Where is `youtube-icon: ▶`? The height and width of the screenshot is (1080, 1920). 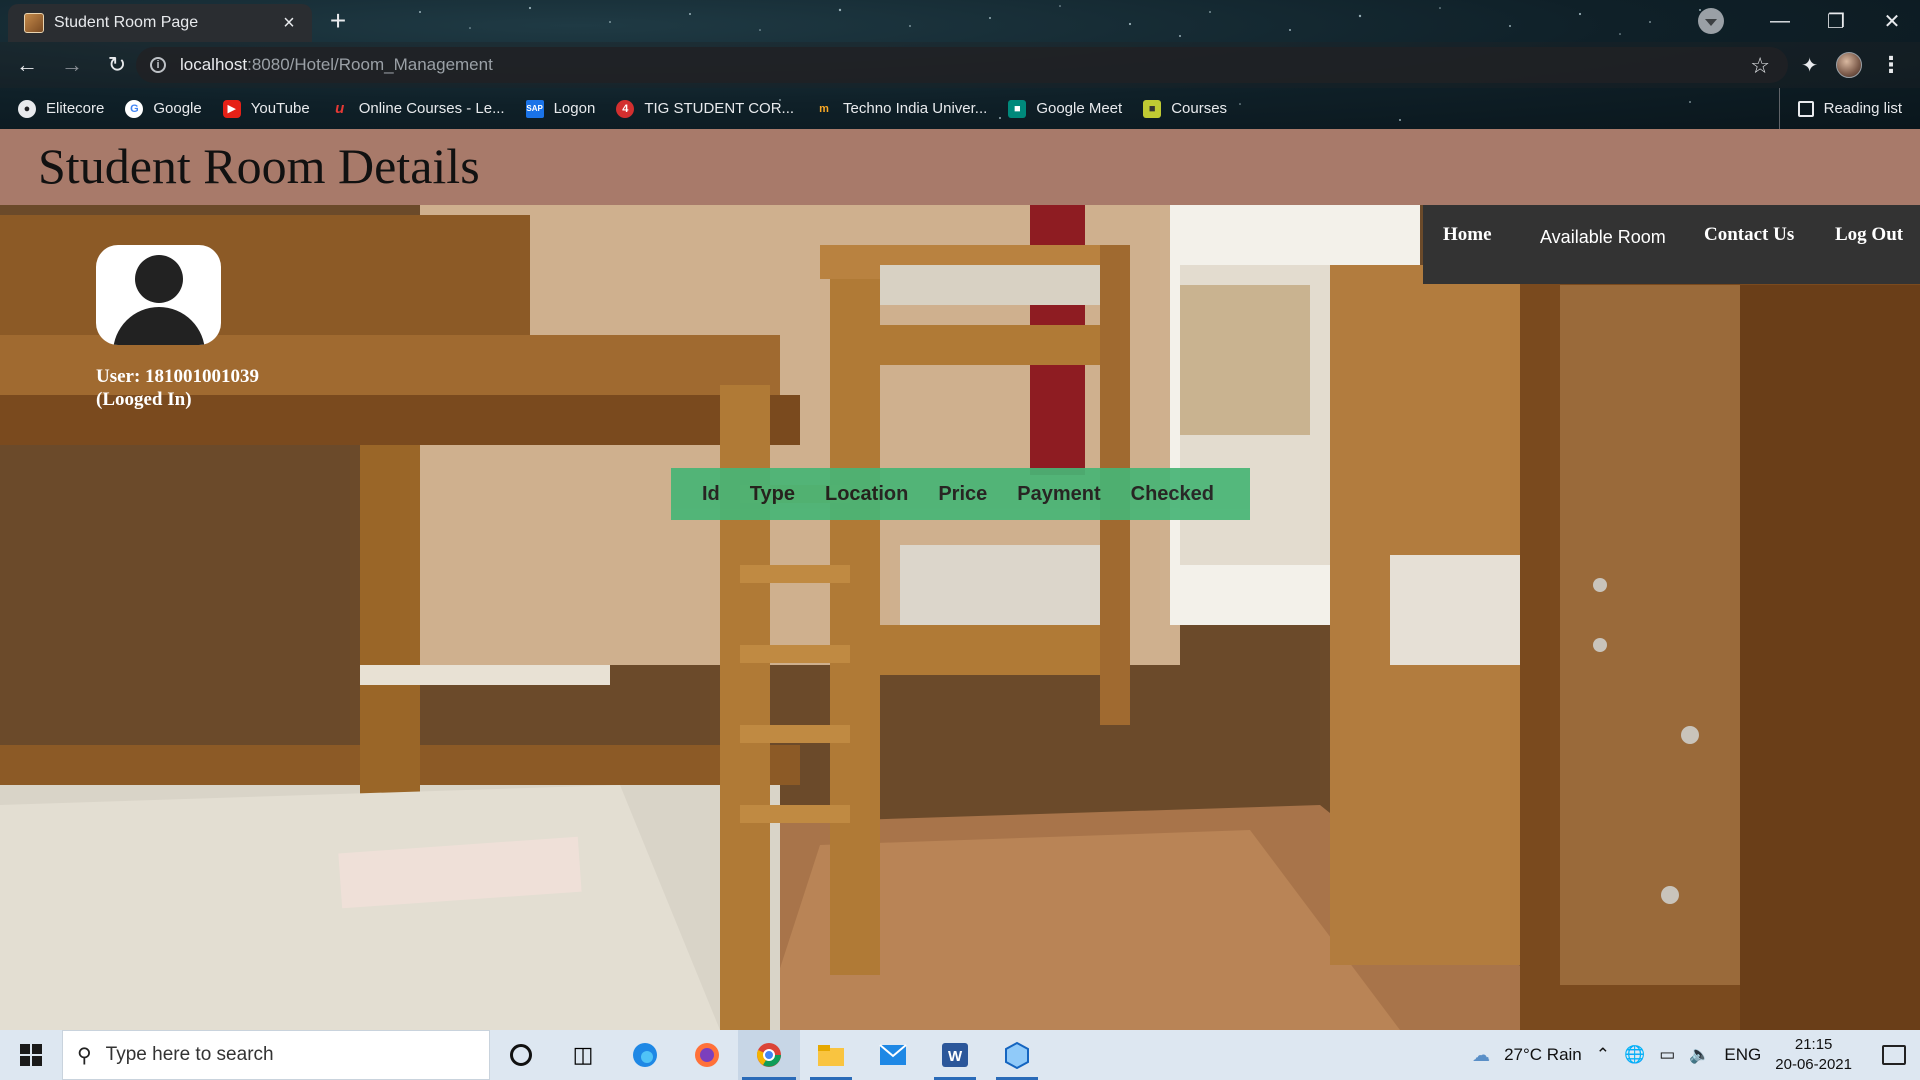 youtube-icon: ▶ is located at coordinates (231, 108).